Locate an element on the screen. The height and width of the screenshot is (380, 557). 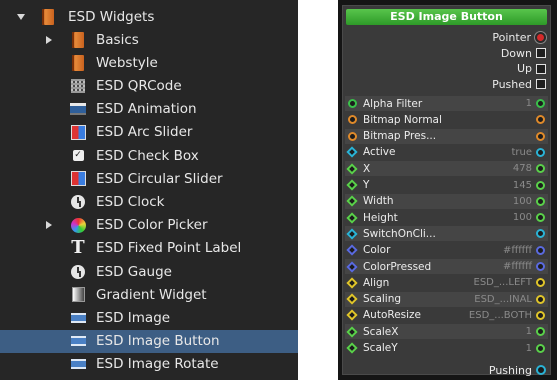
tree-item-esd-qrcode: ESD QRCode is located at coordinates (149, 85).